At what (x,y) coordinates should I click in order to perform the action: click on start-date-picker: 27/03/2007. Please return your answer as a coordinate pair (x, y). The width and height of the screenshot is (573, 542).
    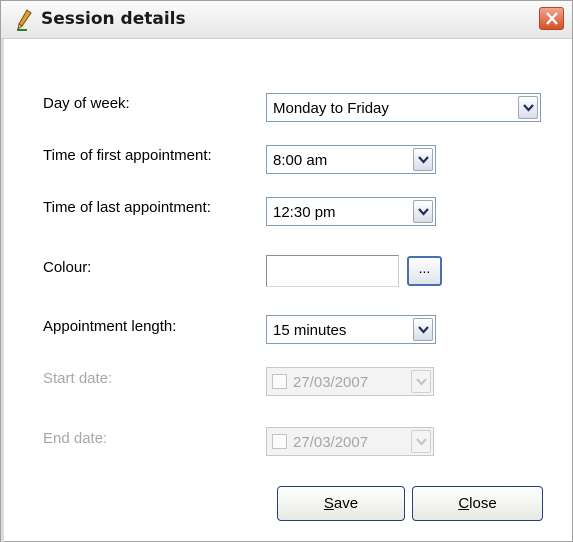
    Looking at the image, I should click on (350, 381).